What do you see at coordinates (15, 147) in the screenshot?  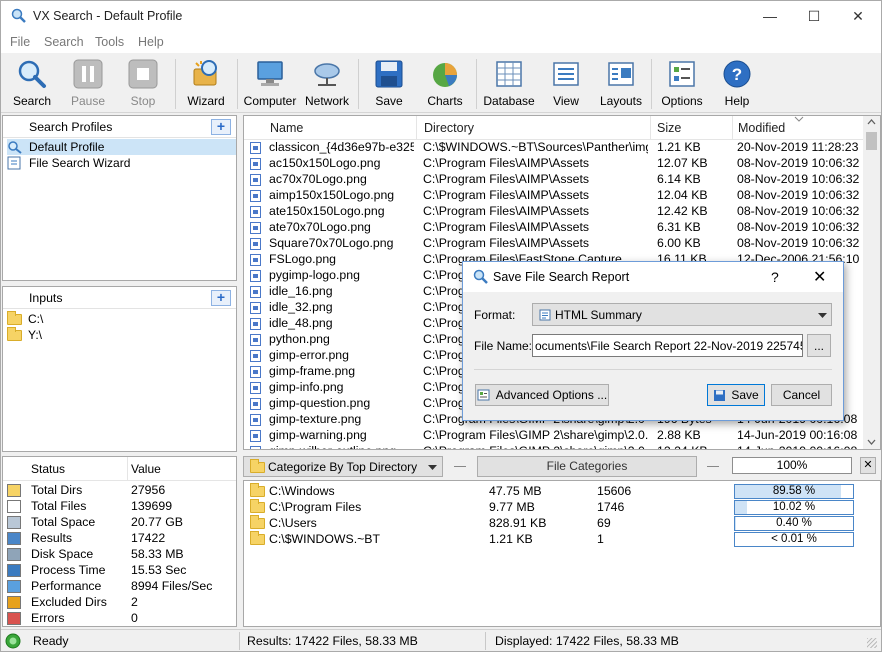 I see `profile-icon` at bounding box center [15, 147].